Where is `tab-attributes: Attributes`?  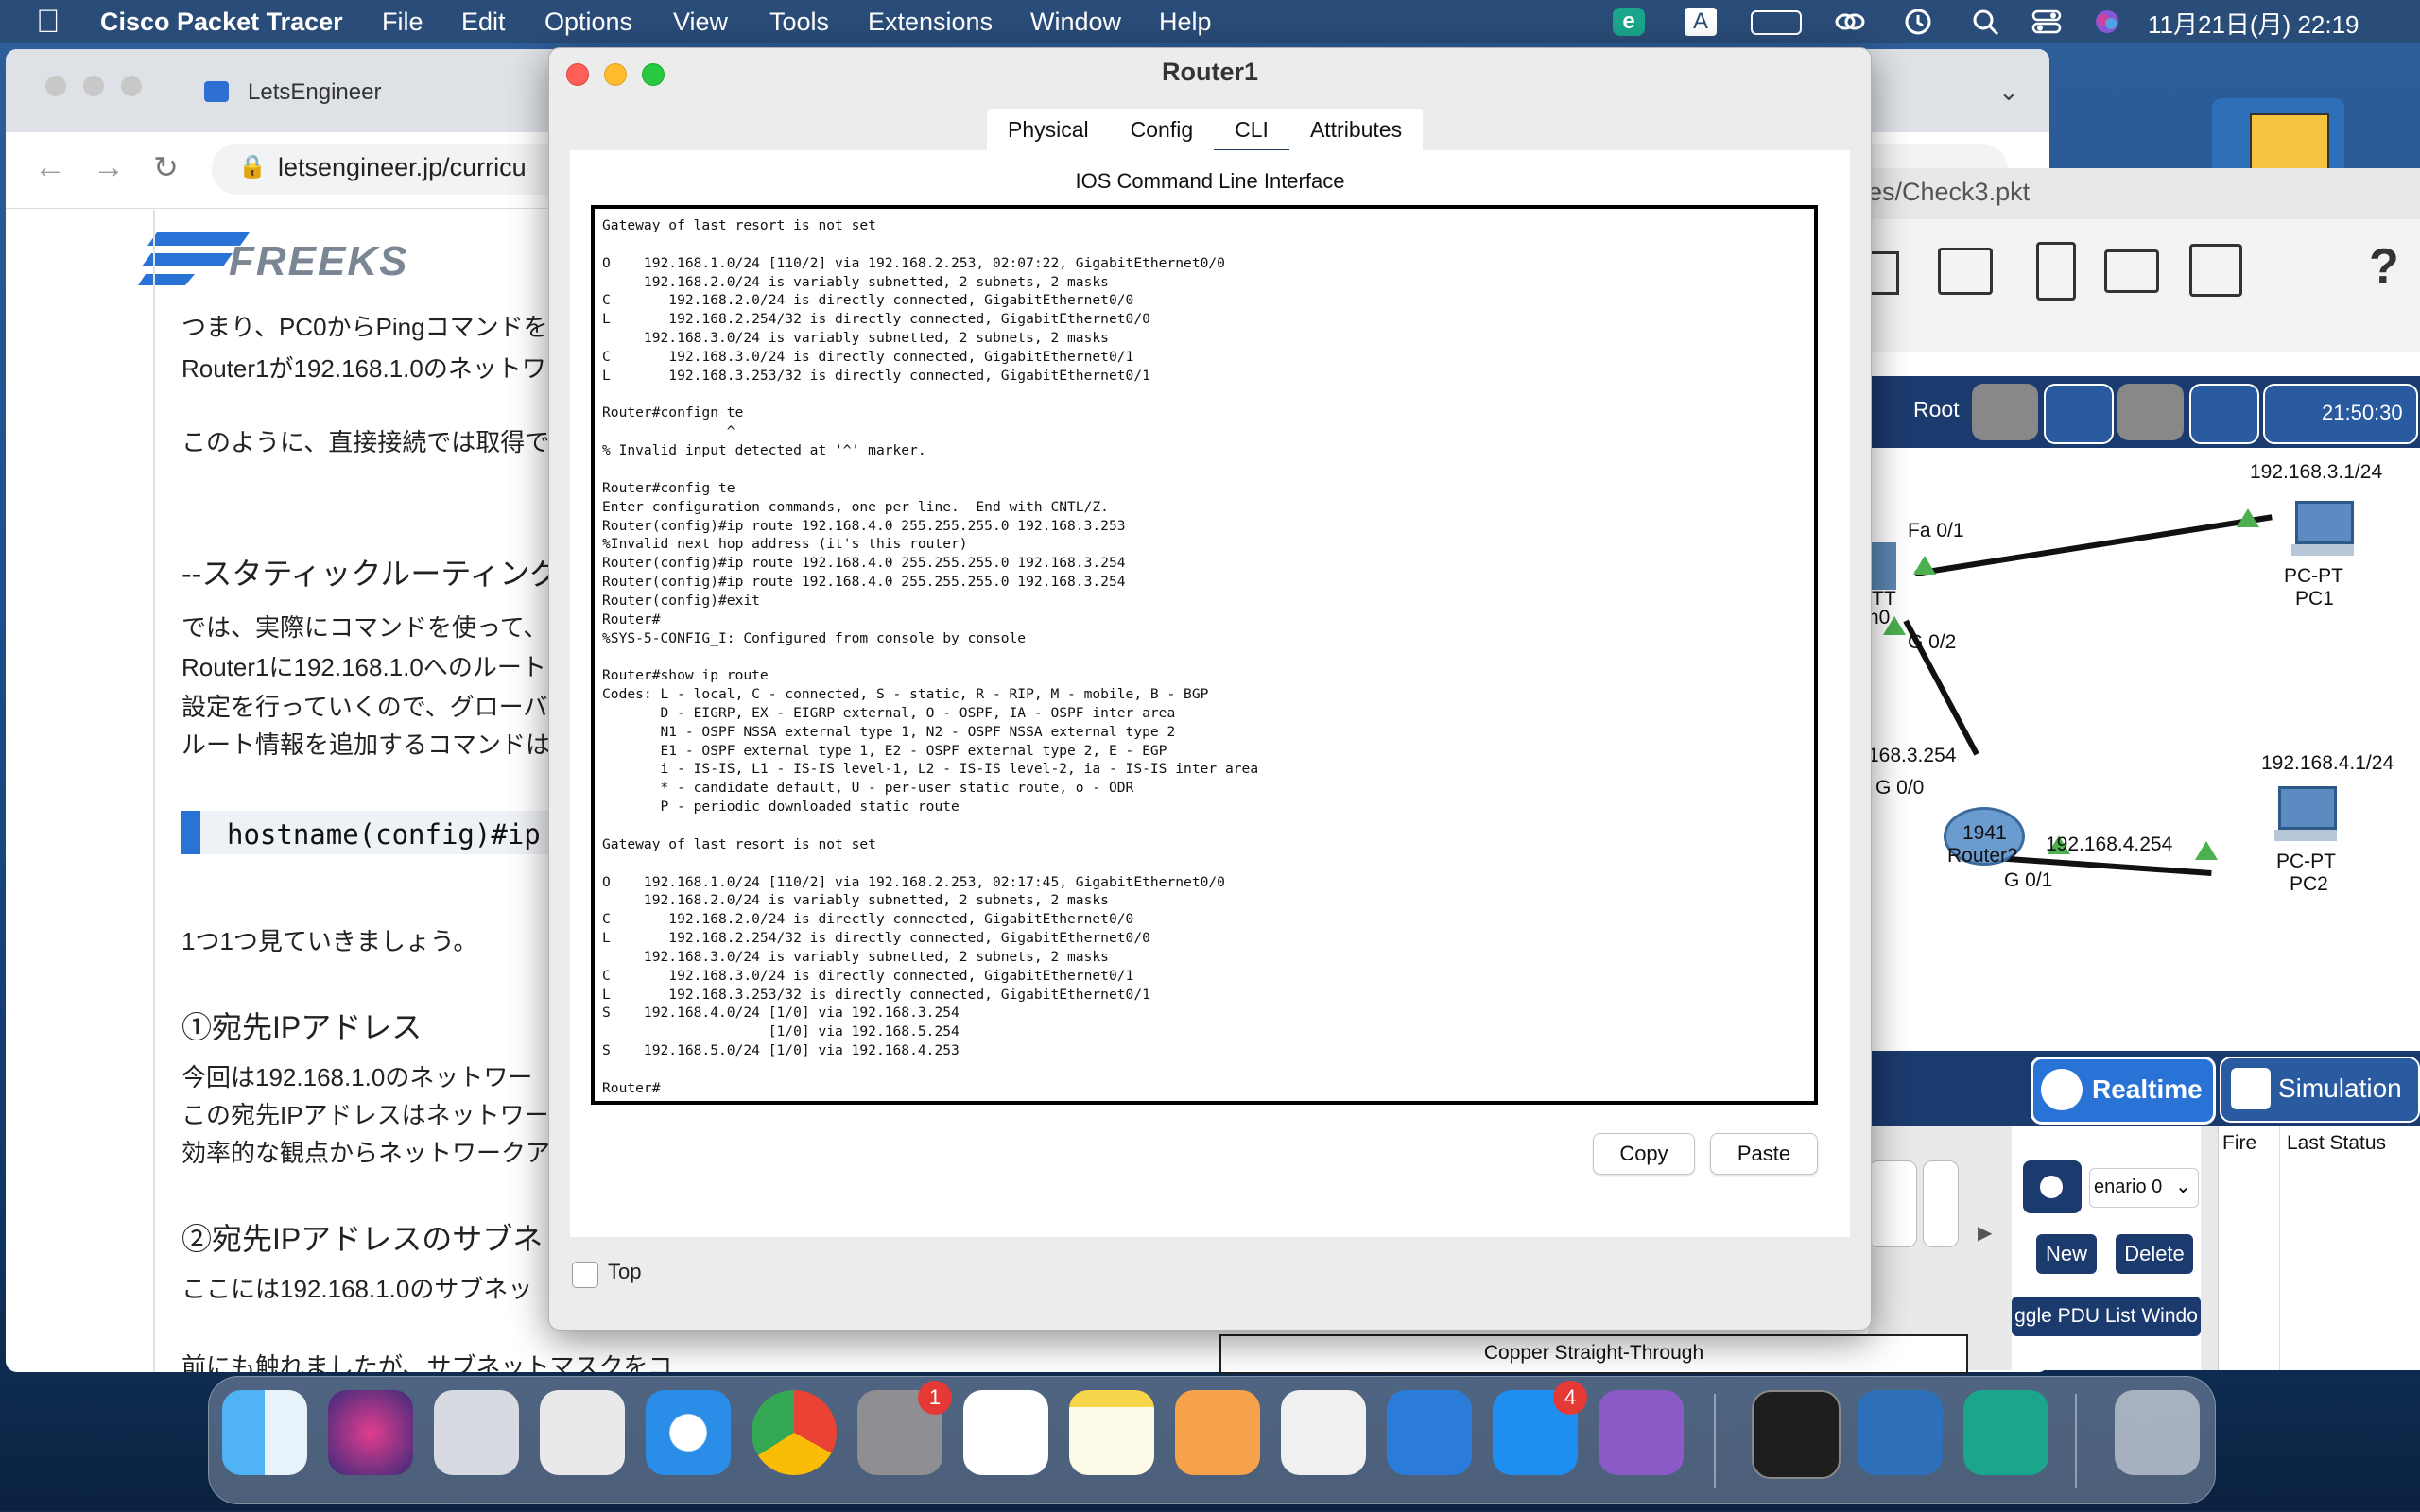 tab-attributes: Attributes is located at coordinates (1356, 131).